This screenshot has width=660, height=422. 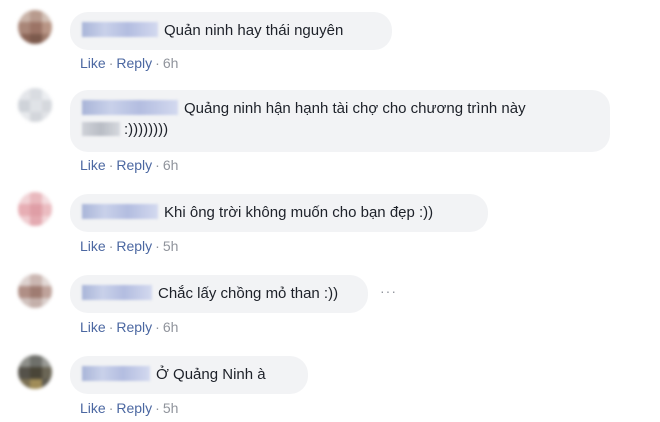 What do you see at coordinates (248, 293) in the screenshot?
I see `comment-text: Chắc lấy chồng mỏ than :))` at bounding box center [248, 293].